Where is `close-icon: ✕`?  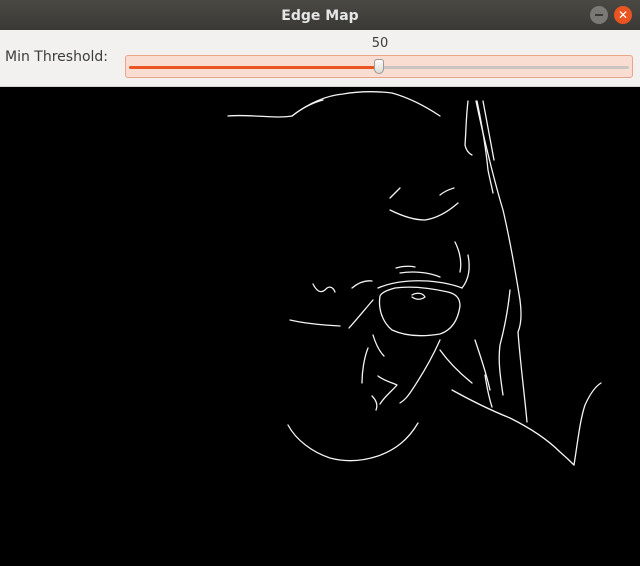
close-icon: ✕ is located at coordinates (623, 15).